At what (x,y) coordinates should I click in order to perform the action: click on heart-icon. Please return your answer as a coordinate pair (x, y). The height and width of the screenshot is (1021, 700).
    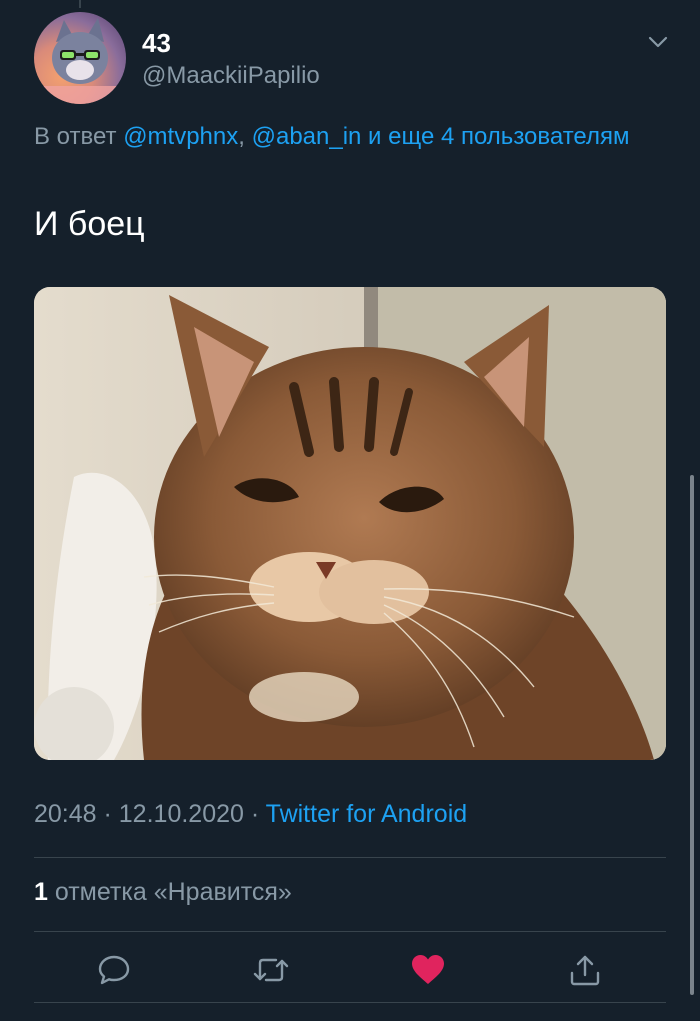
    Looking at the image, I should click on (428, 970).